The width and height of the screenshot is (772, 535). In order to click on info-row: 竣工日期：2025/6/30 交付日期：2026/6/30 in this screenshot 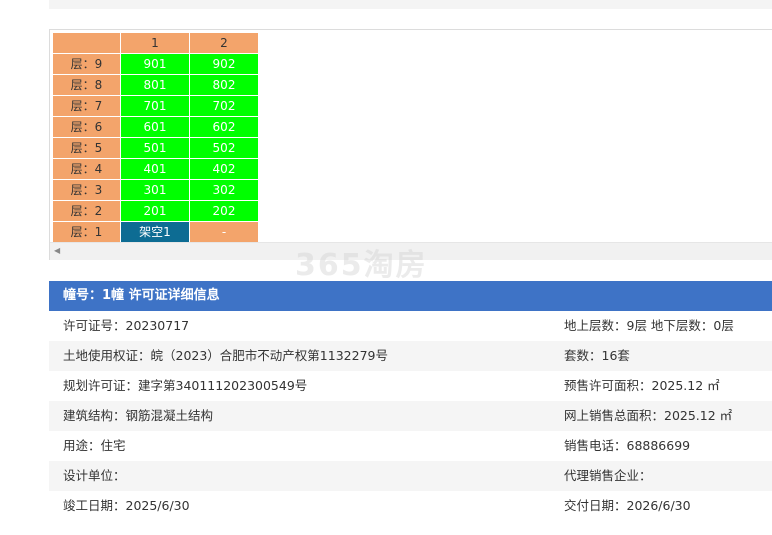, I will do `click(410, 506)`.